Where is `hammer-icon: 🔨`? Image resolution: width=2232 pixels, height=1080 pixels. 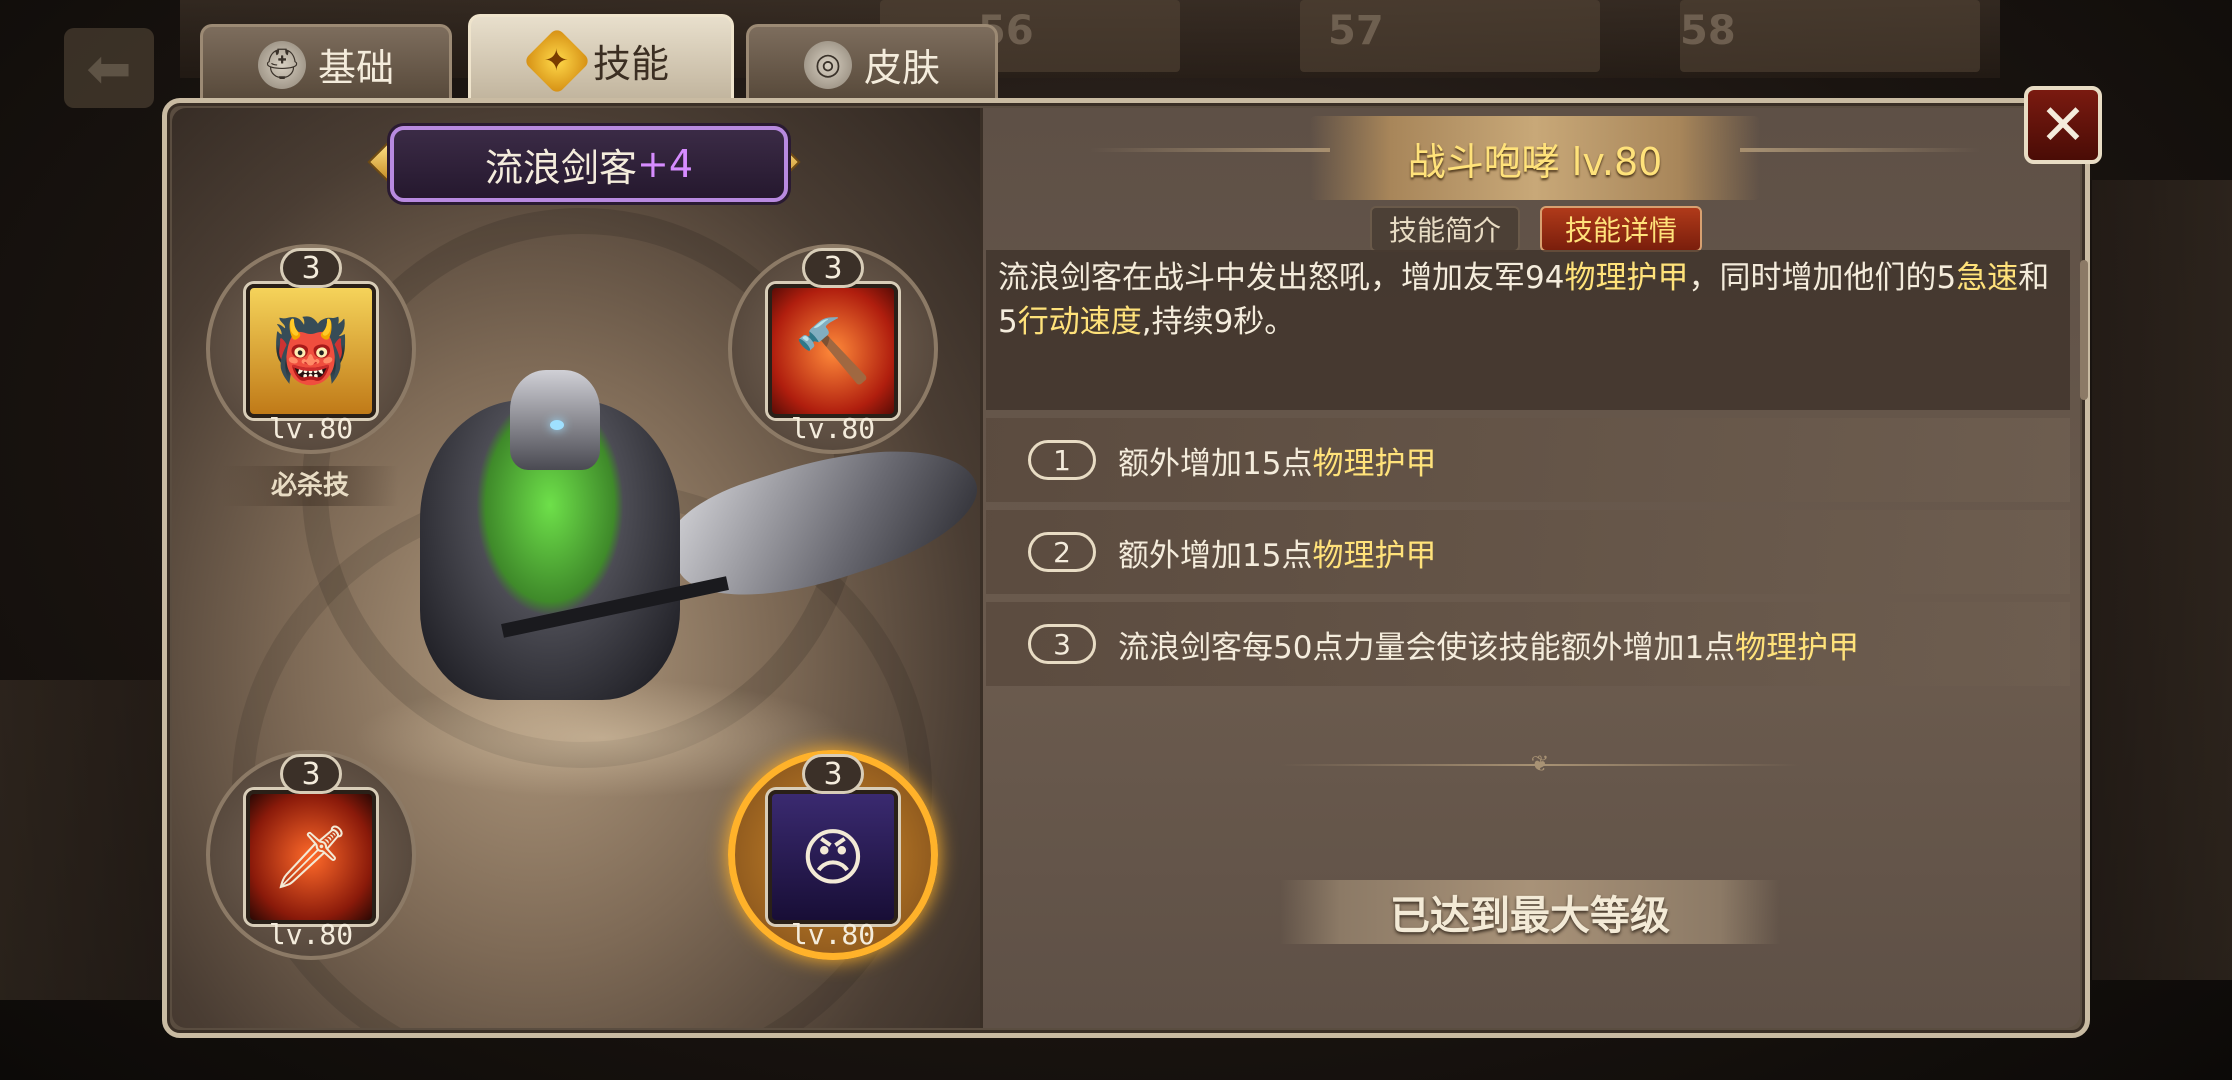 hammer-icon: 🔨 is located at coordinates (833, 351).